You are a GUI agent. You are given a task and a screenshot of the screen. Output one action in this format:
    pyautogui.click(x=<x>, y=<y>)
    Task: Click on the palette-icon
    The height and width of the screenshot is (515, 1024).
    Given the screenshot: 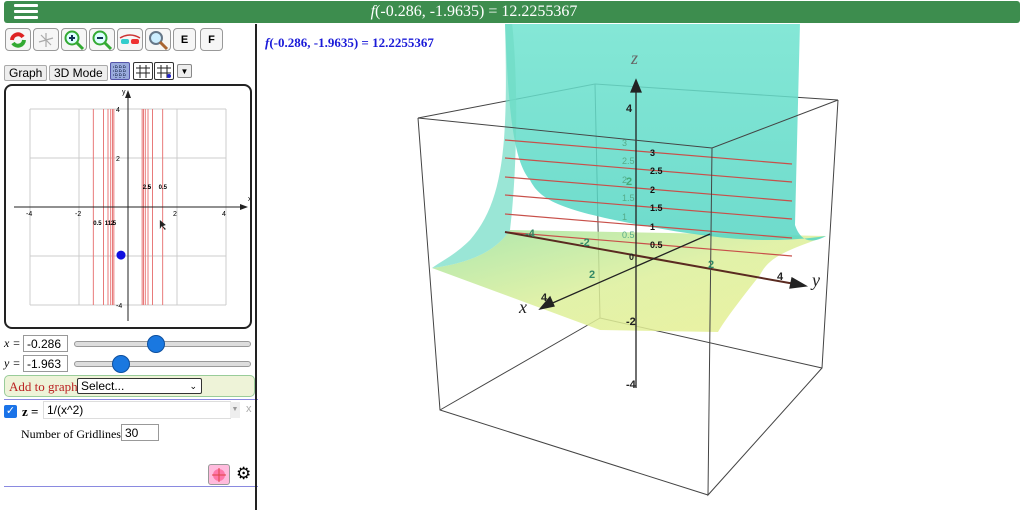 What is the action you would take?
    pyautogui.click(x=219, y=475)
    